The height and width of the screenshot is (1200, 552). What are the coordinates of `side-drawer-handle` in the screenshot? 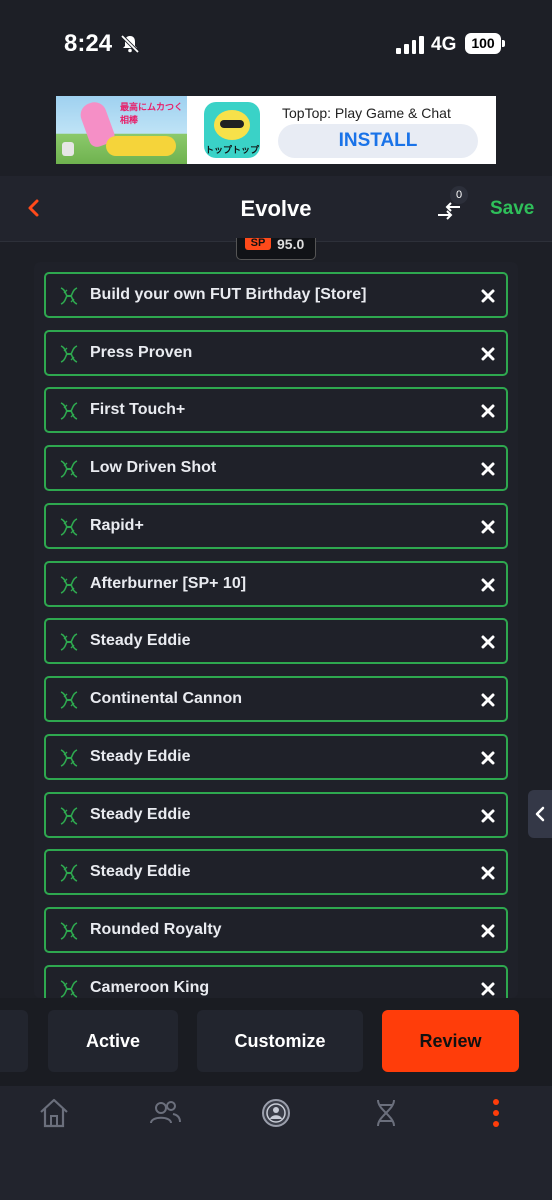 It's located at (540, 814).